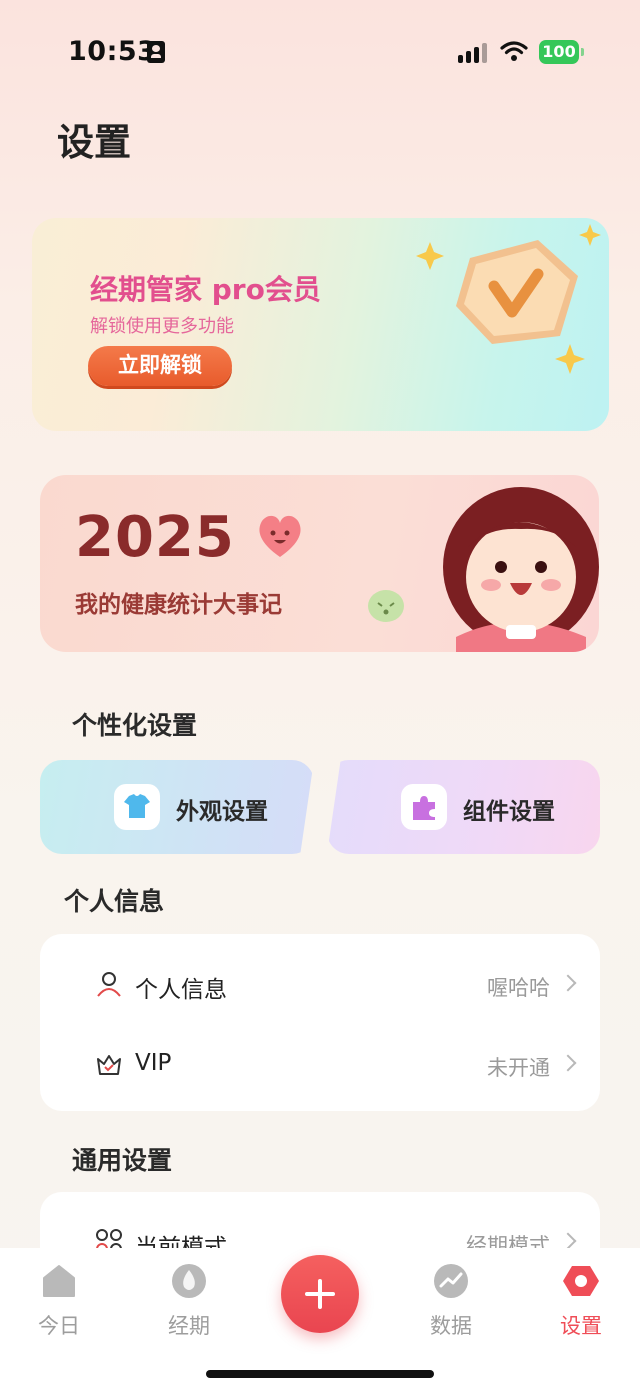 Image resolution: width=640 pixels, height=1393 pixels. I want to click on unlock-button: 立即解锁, so click(160, 366).